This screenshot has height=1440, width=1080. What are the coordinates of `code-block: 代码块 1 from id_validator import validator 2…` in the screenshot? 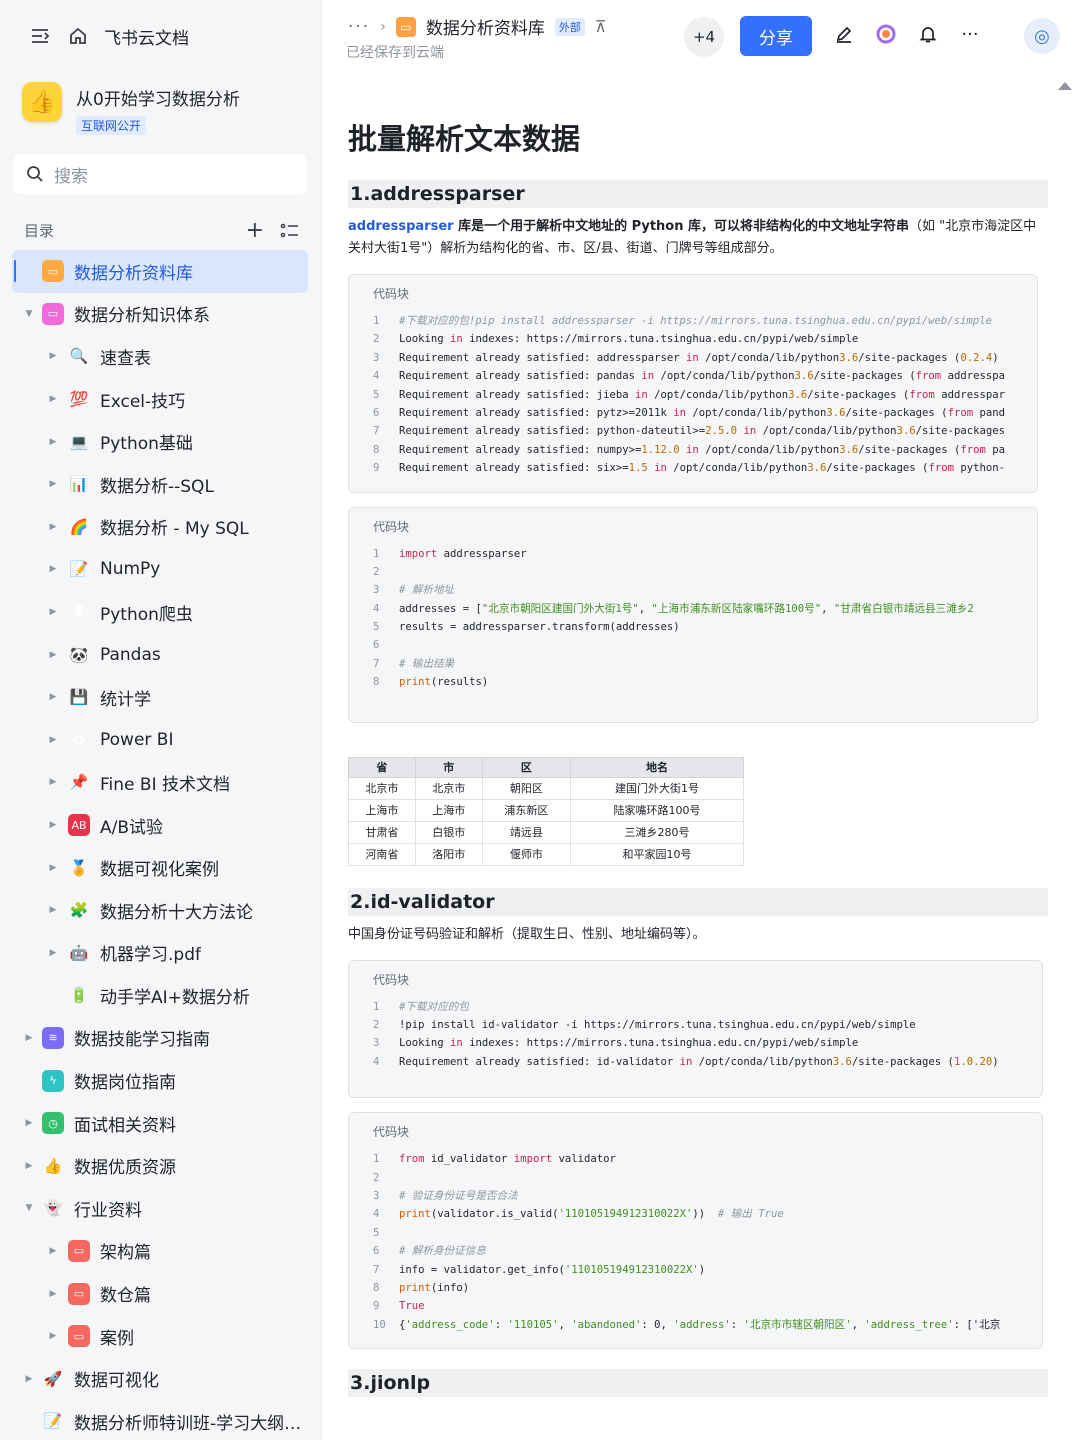 It's located at (695, 1231).